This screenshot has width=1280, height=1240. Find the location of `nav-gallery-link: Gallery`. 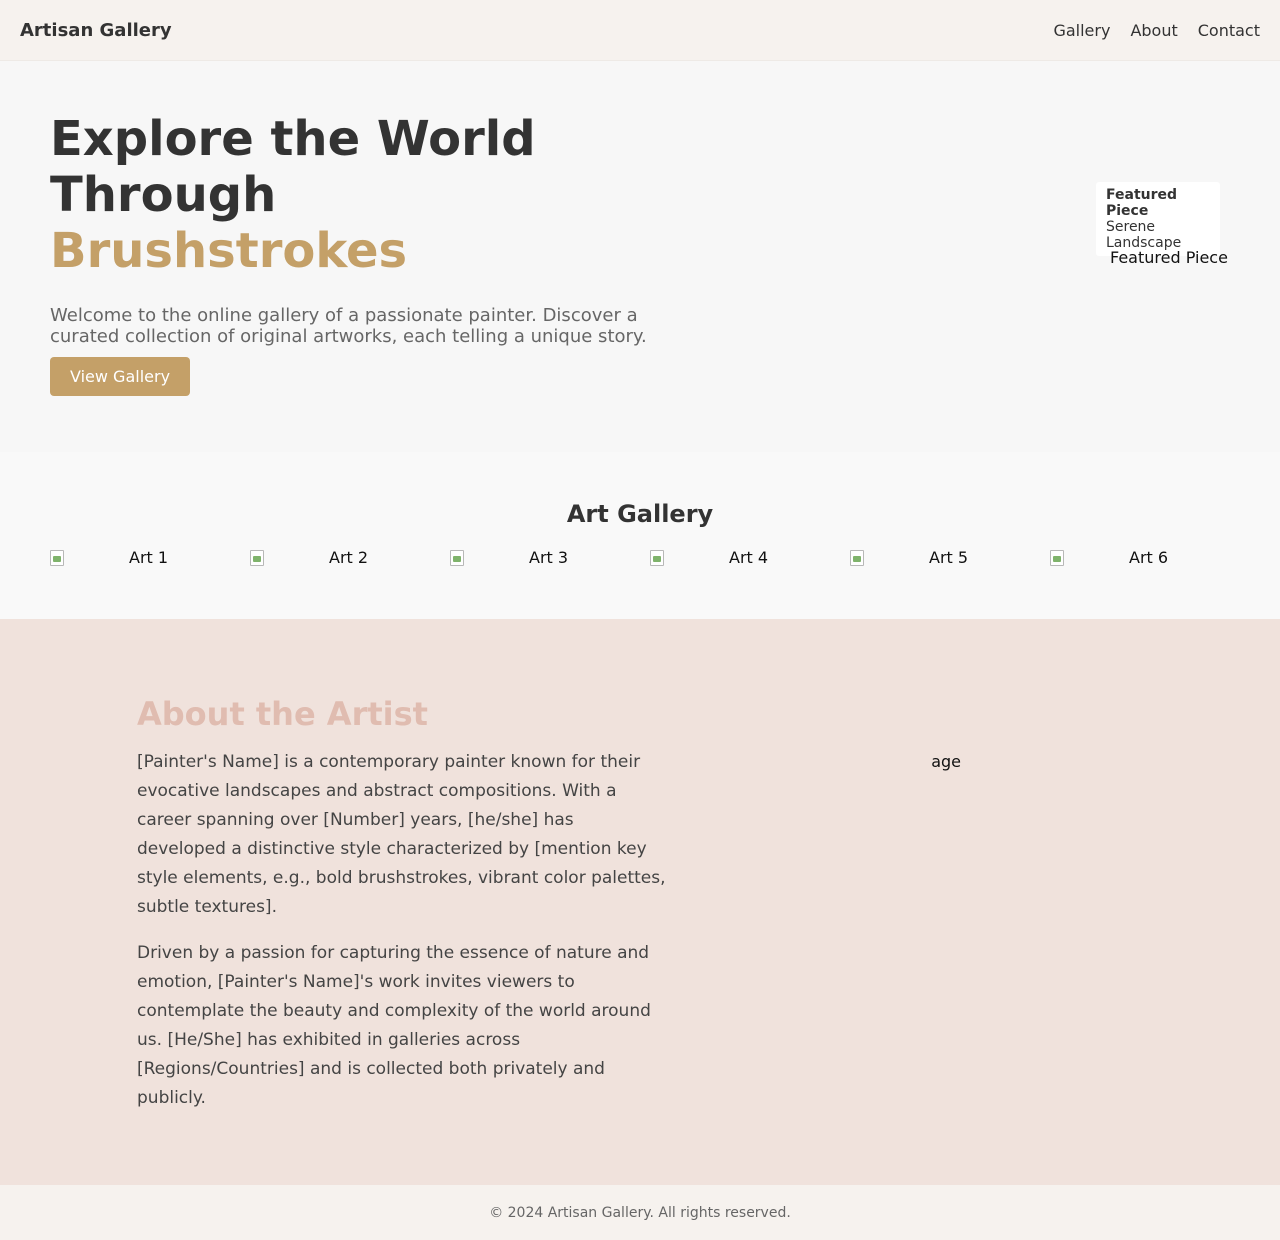

nav-gallery-link: Gallery is located at coordinates (1081, 30).